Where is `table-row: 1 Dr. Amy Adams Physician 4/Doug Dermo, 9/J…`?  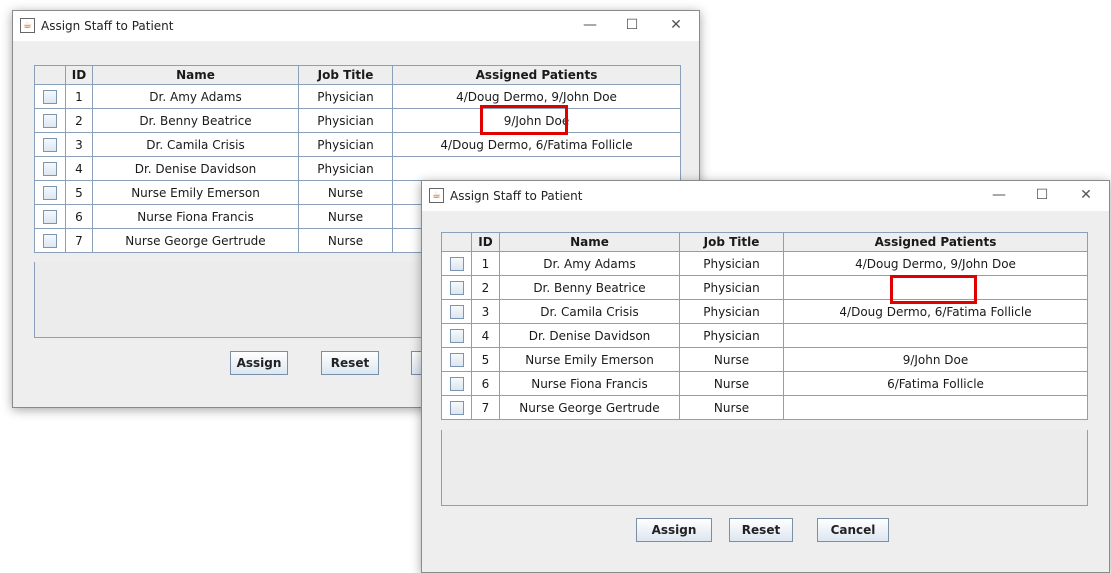
table-row: 1 Dr. Amy Adams Physician 4/Doug Dermo, 9/J… is located at coordinates (764, 263).